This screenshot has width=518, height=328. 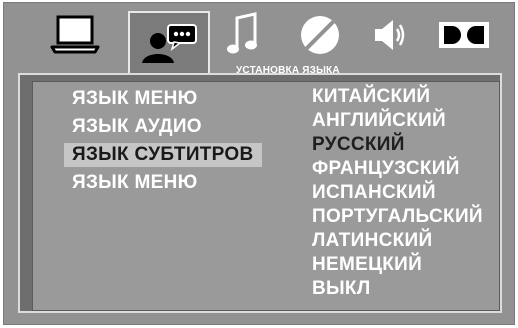 I want to click on active-tab-caption: УСТАНОВКА ЯЗЫКА, so click(x=288, y=70).